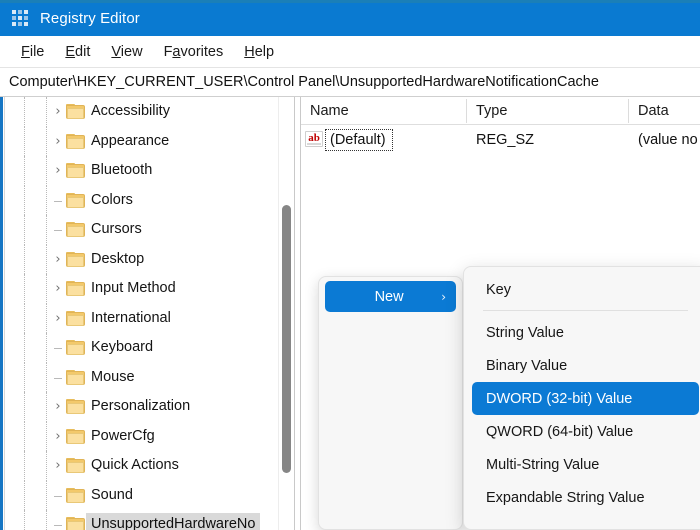 This screenshot has height=530, width=700. What do you see at coordinates (142, 112) in the screenshot?
I see `tree-item-accessibility: › Accessibility` at bounding box center [142, 112].